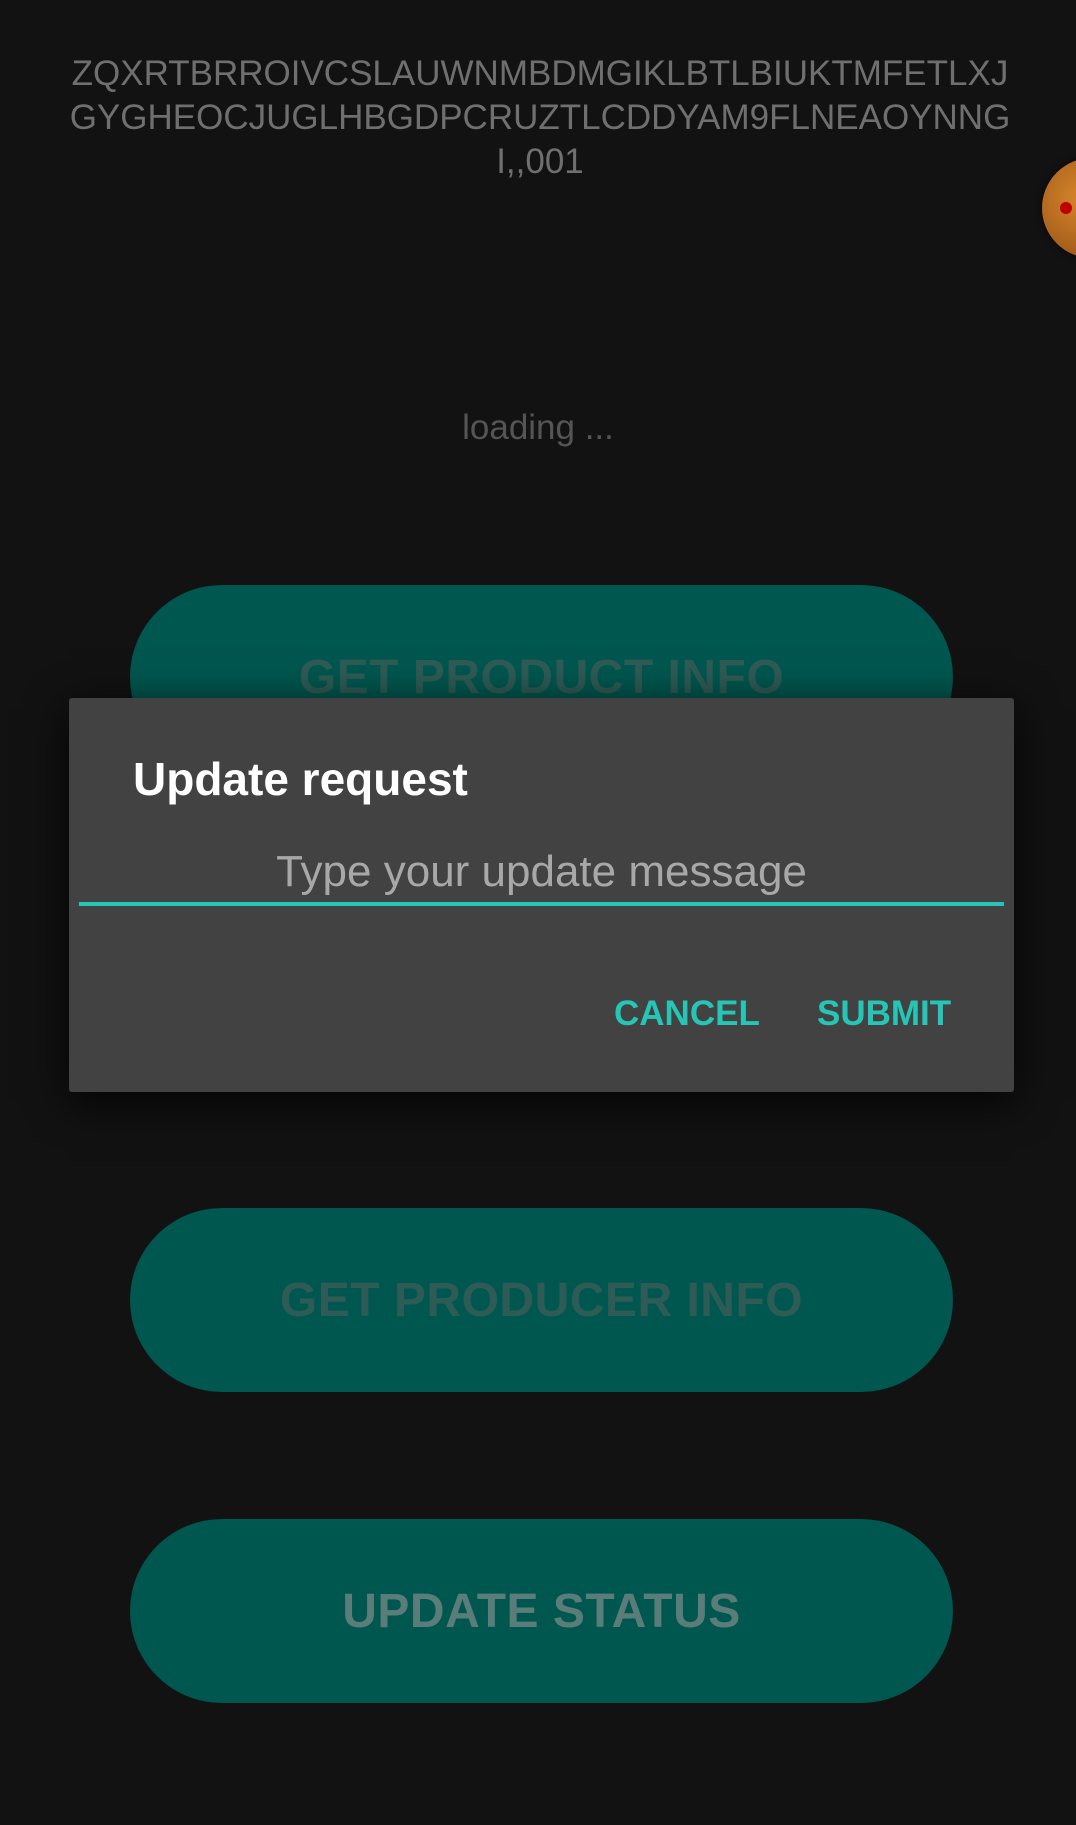 This screenshot has height=1825, width=1076. Describe the element at coordinates (300, 779) in the screenshot. I see `dialog-title: Update request` at that location.